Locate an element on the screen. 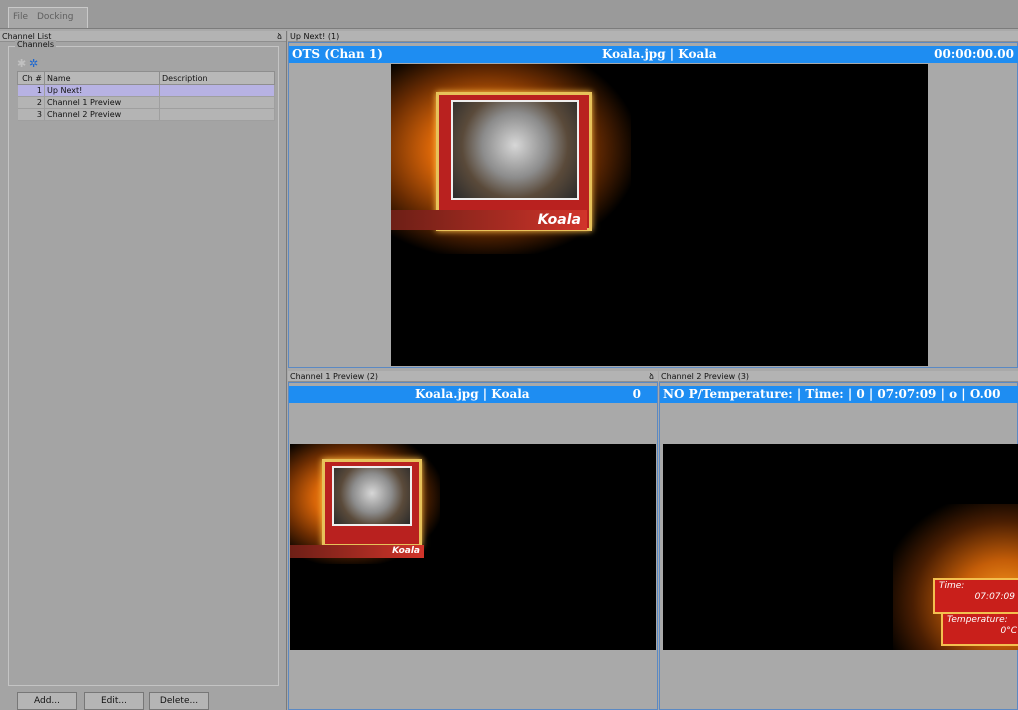  top-pane-header: Up Next! (1) is located at coordinates (653, 36).